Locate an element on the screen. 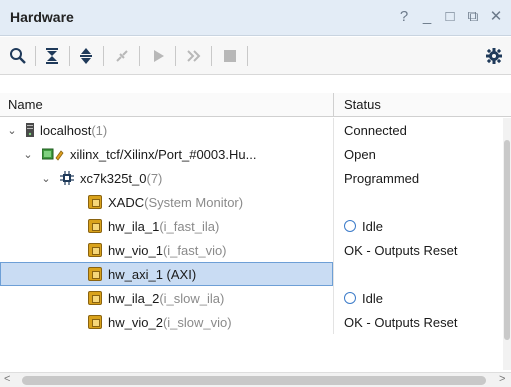 Image resolution: width=511 pixels, height=387 pixels. expand-all-icon is located at coordinates (86, 56).